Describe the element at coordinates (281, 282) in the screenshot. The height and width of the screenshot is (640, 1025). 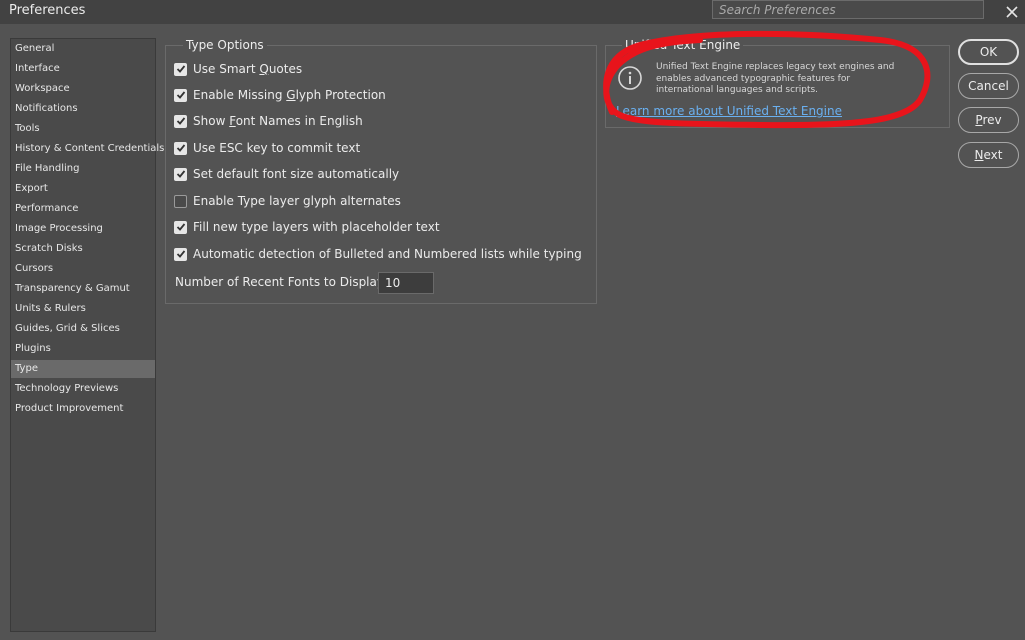
I see `recent-fonts-label: Number of Recent Fonts to Display:` at that location.